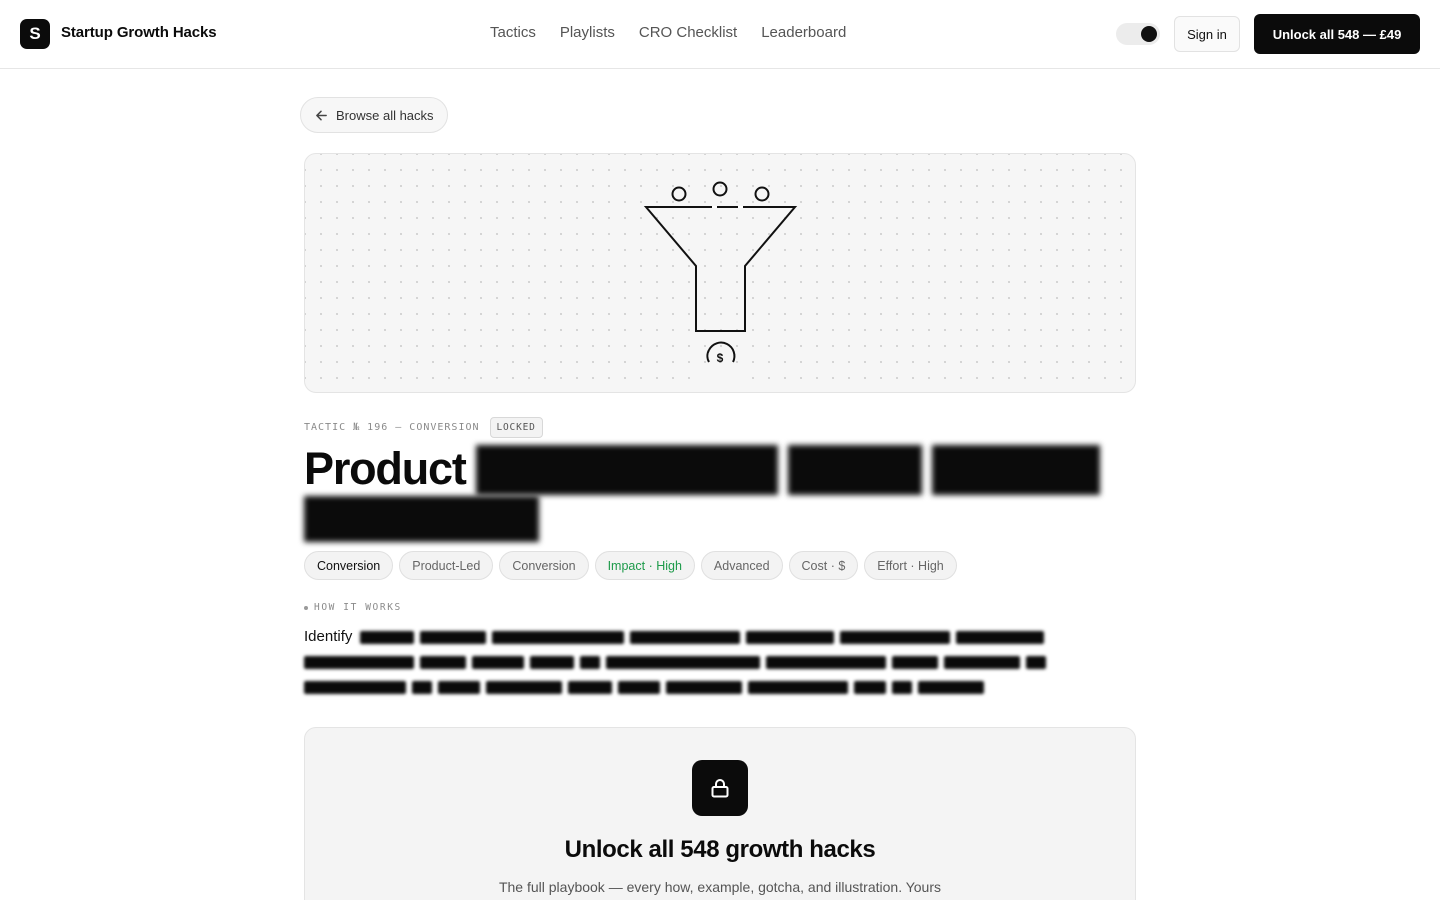 Image resolution: width=1440 pixels, height=900 pixels. I want to click on toggle-knob-icon, so click(1149, 34).